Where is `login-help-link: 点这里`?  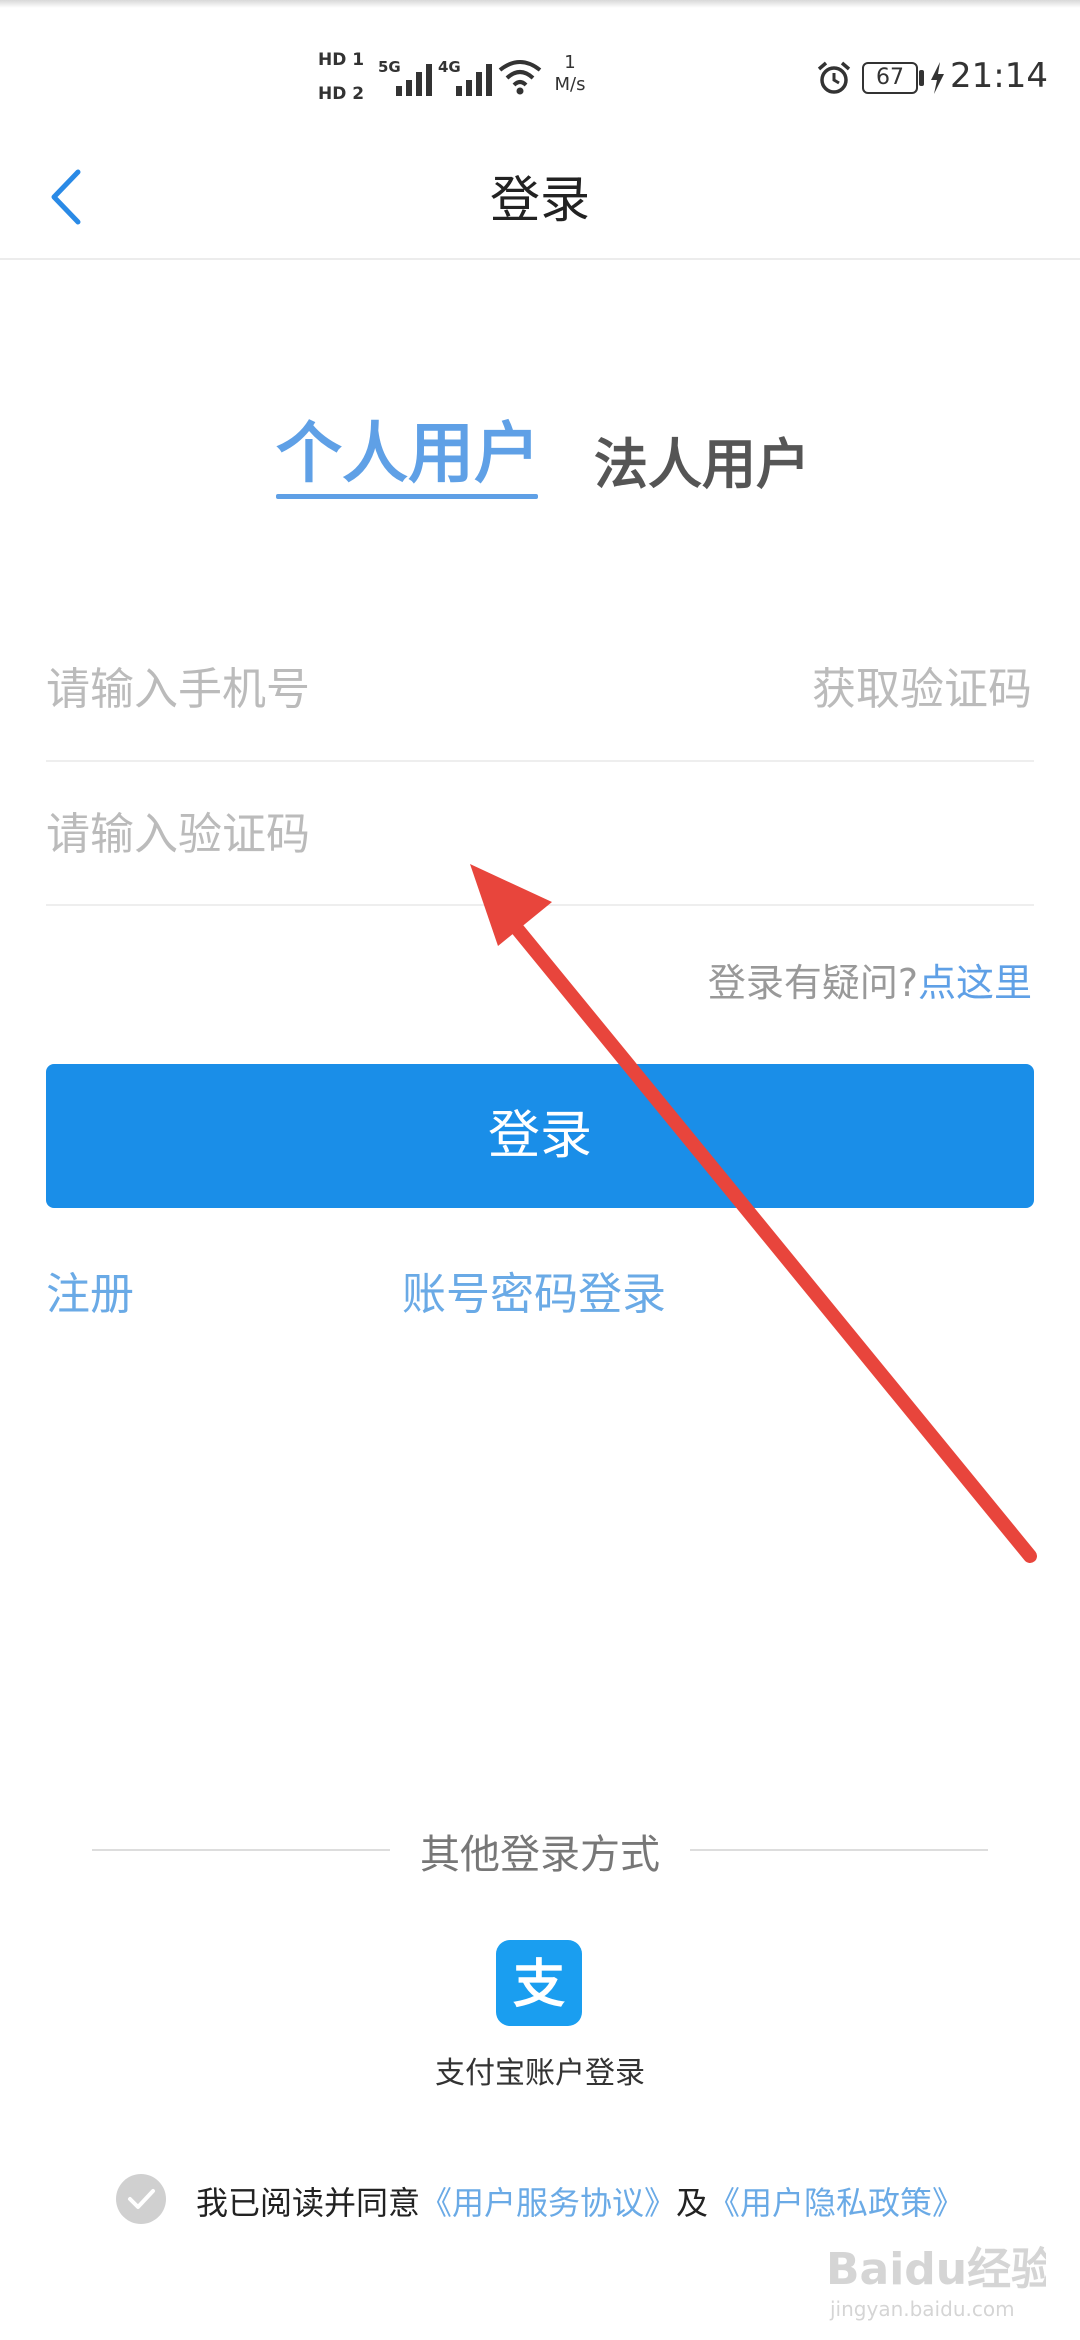
login-help-link: 点这里 is located at coordinates (975, 983).